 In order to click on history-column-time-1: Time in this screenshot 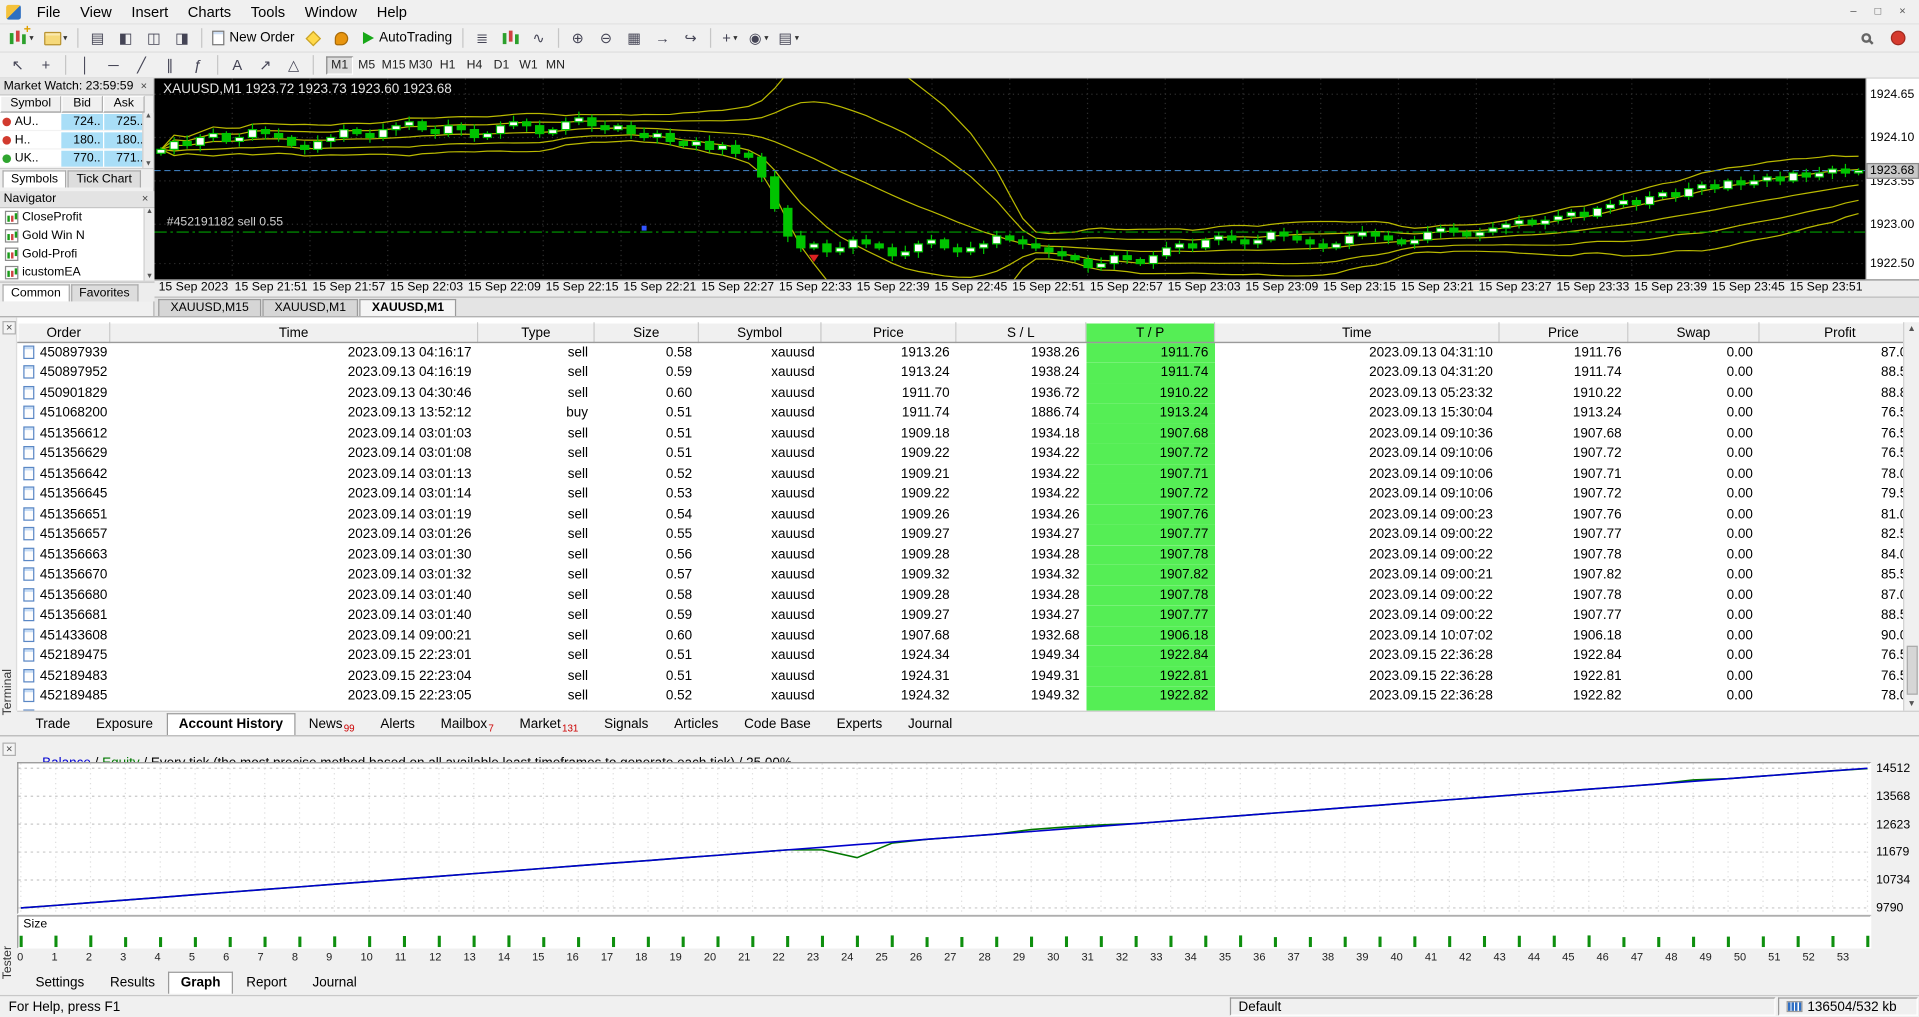, I will do `click(294, 333)`.